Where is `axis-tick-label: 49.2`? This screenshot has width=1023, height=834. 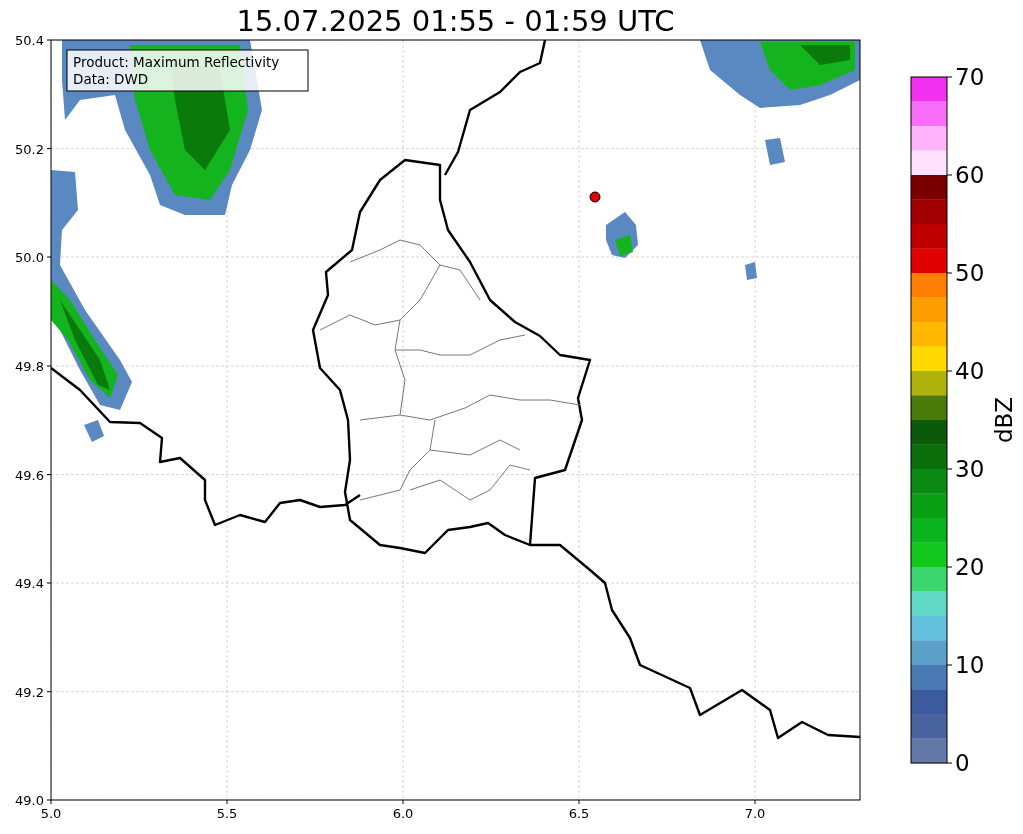 axis-tick-label: 49.2 is located at coordinates (29, 692).